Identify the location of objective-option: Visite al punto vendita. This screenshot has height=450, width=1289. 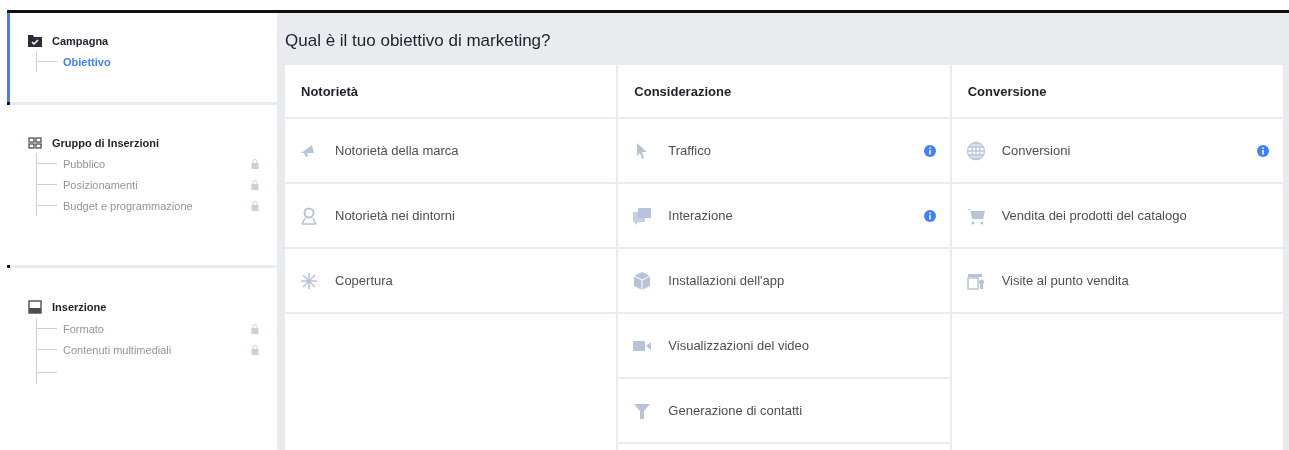
(1117, 281).